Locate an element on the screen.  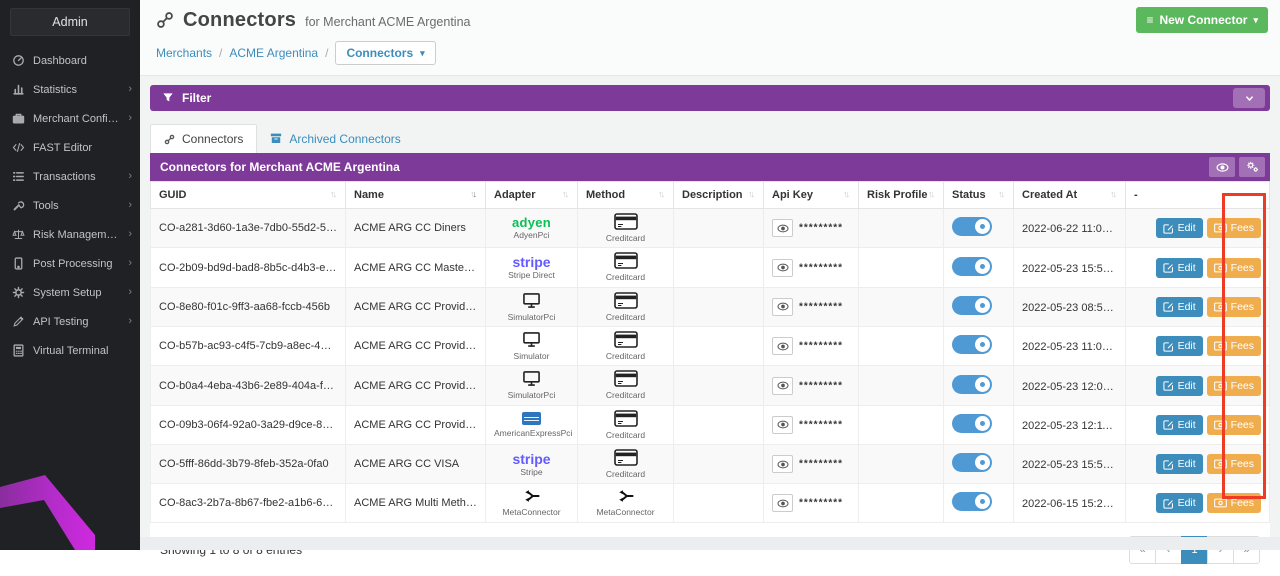
sidebar-item-transactions: Transactions › is located at coordinates (70, 176).